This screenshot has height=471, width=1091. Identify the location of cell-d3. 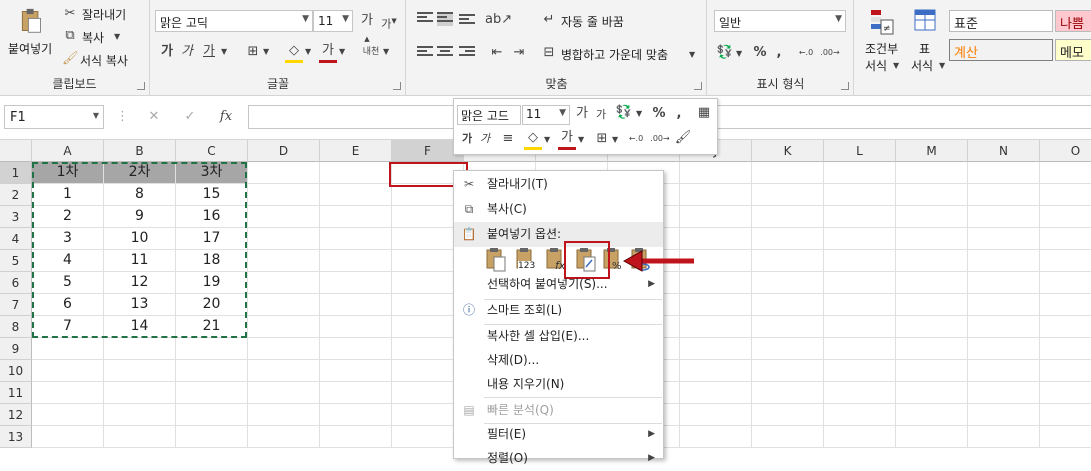
(284, 217).